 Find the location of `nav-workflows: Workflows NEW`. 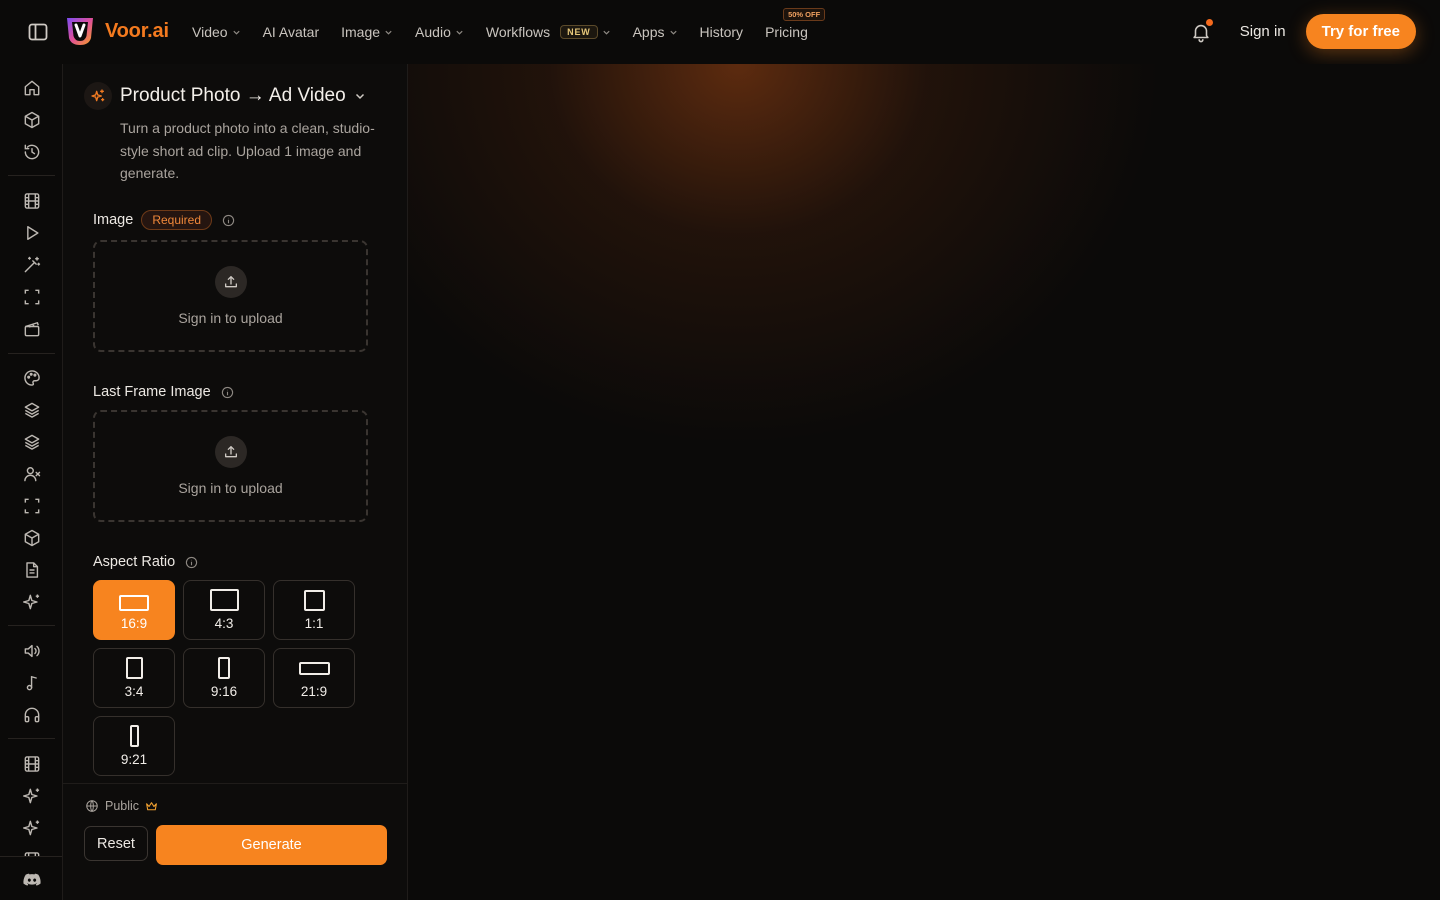

nav-workflows: Workflows NEW is located at coordinates (548, 32).